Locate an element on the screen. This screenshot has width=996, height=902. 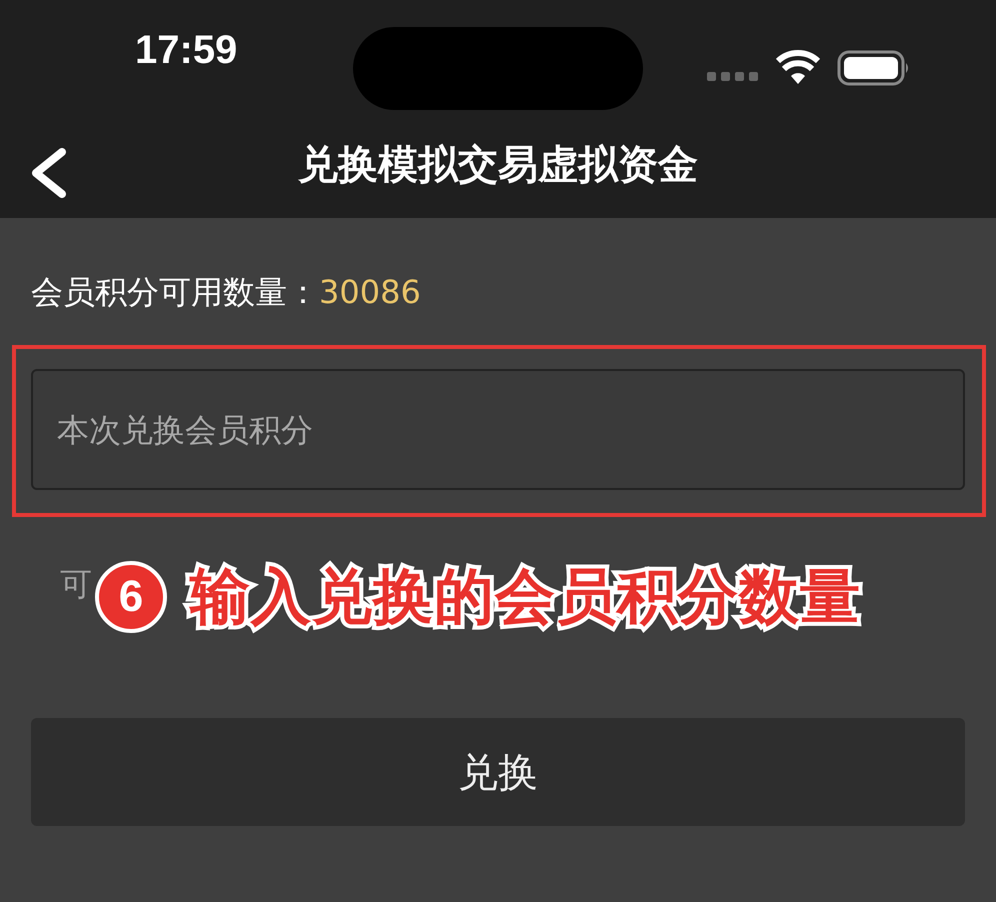
page-title: 兑换模拟交易虚拟资金 is located at coordinates (498, 165).